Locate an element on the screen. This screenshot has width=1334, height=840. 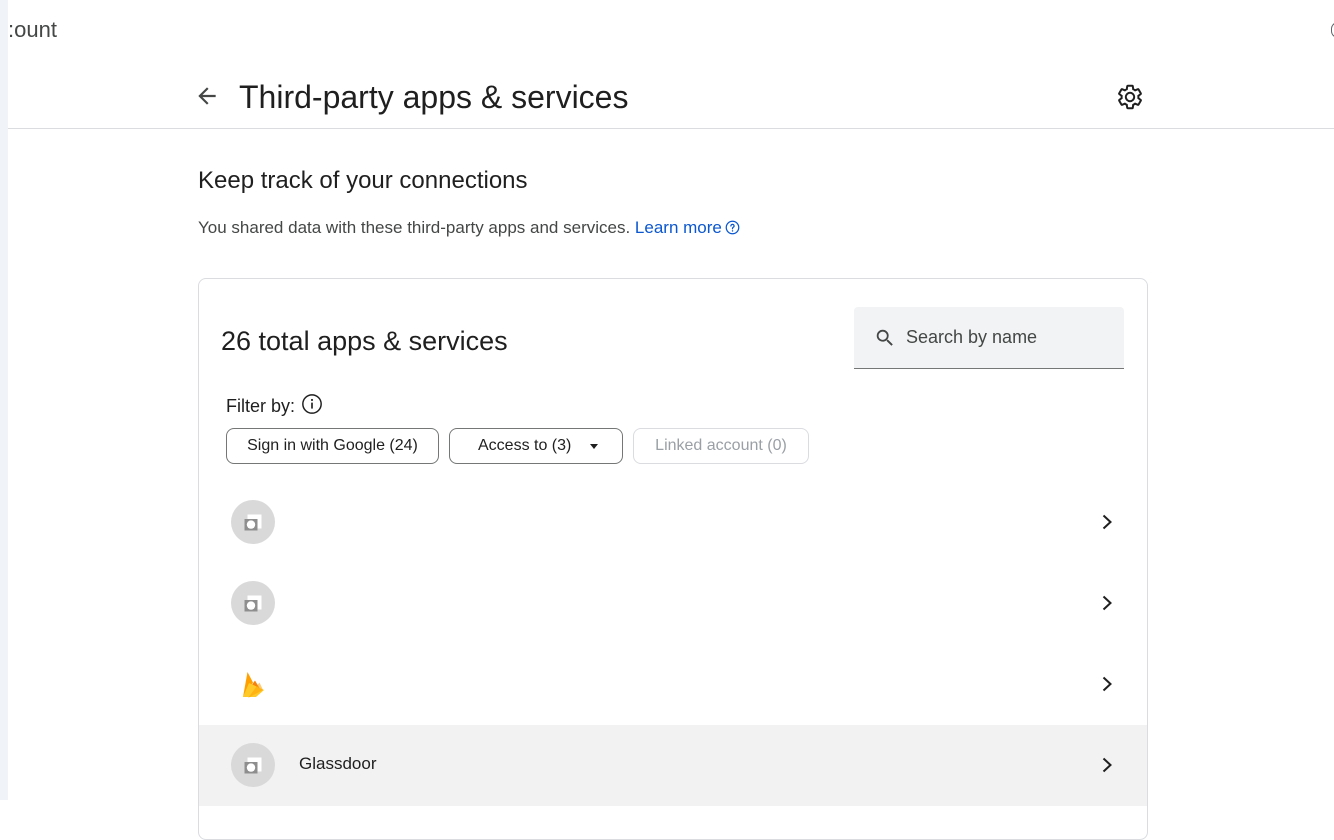
info-icon is located at coordinates (312, 404).